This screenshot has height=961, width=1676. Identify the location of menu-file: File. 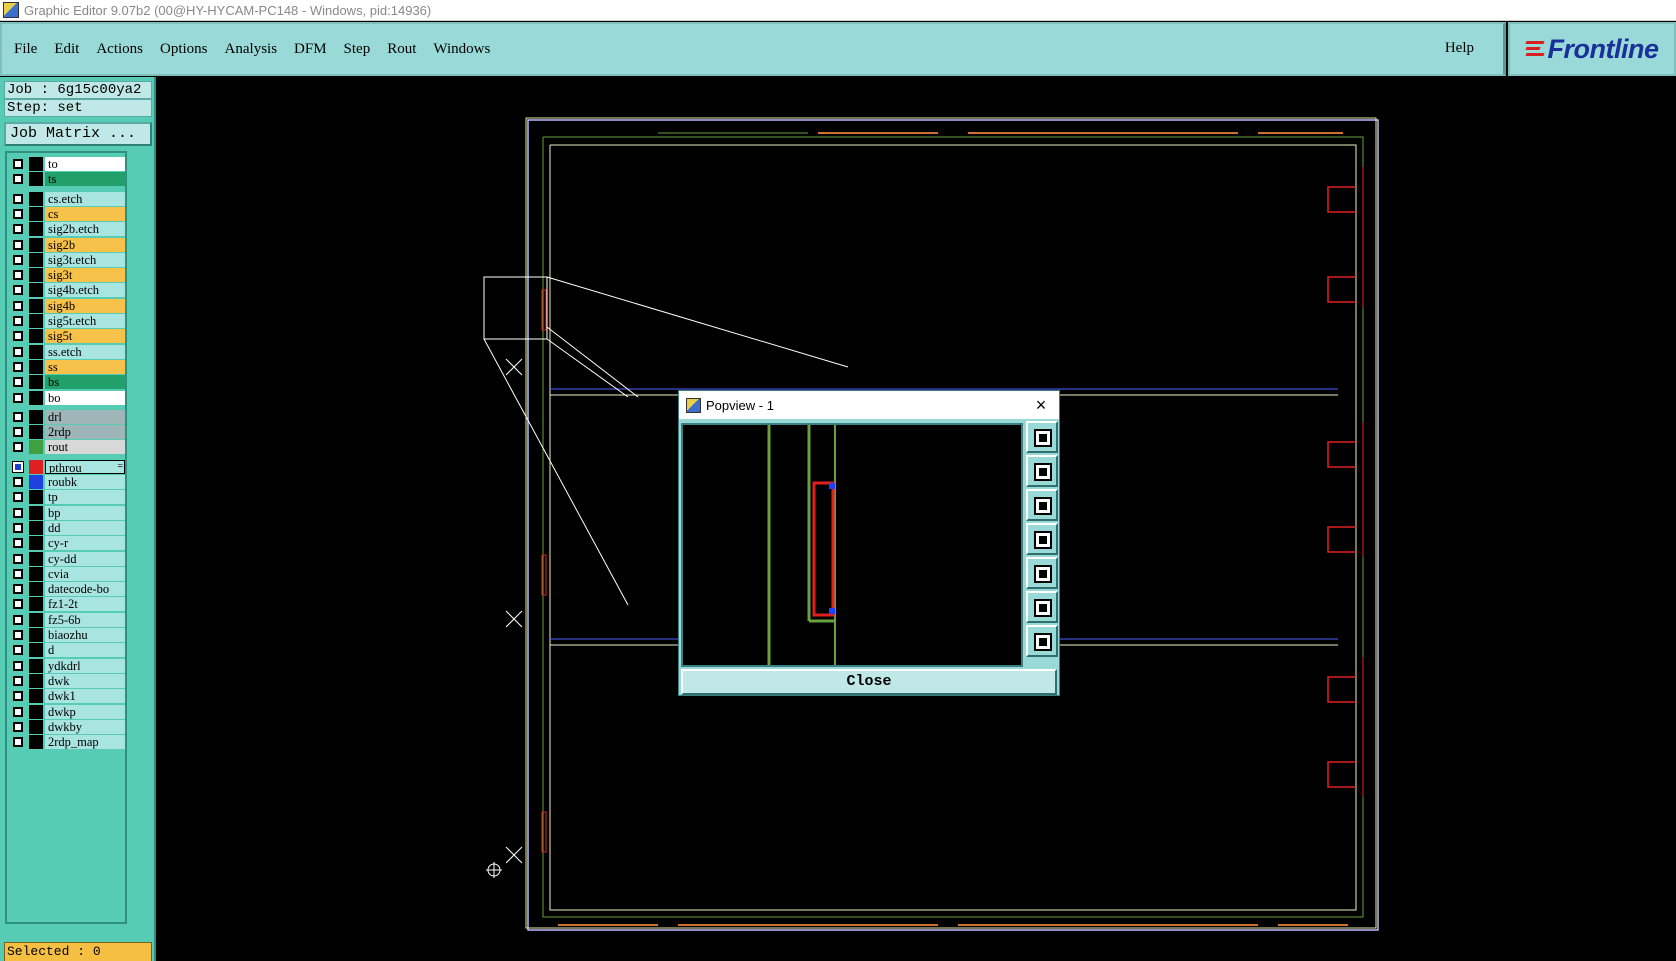
(25, 49).